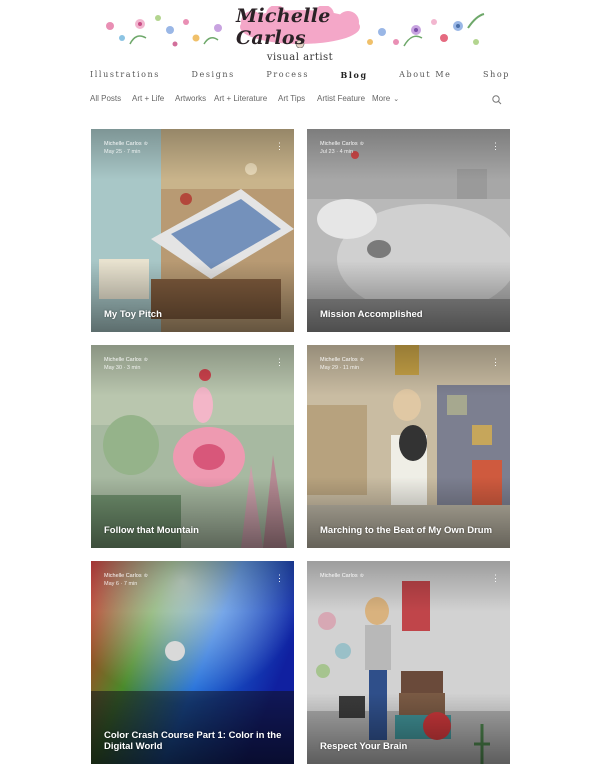 The image size is (600, 768). I want to click on nav-illustrations: Illustrations, so click(125, 78).